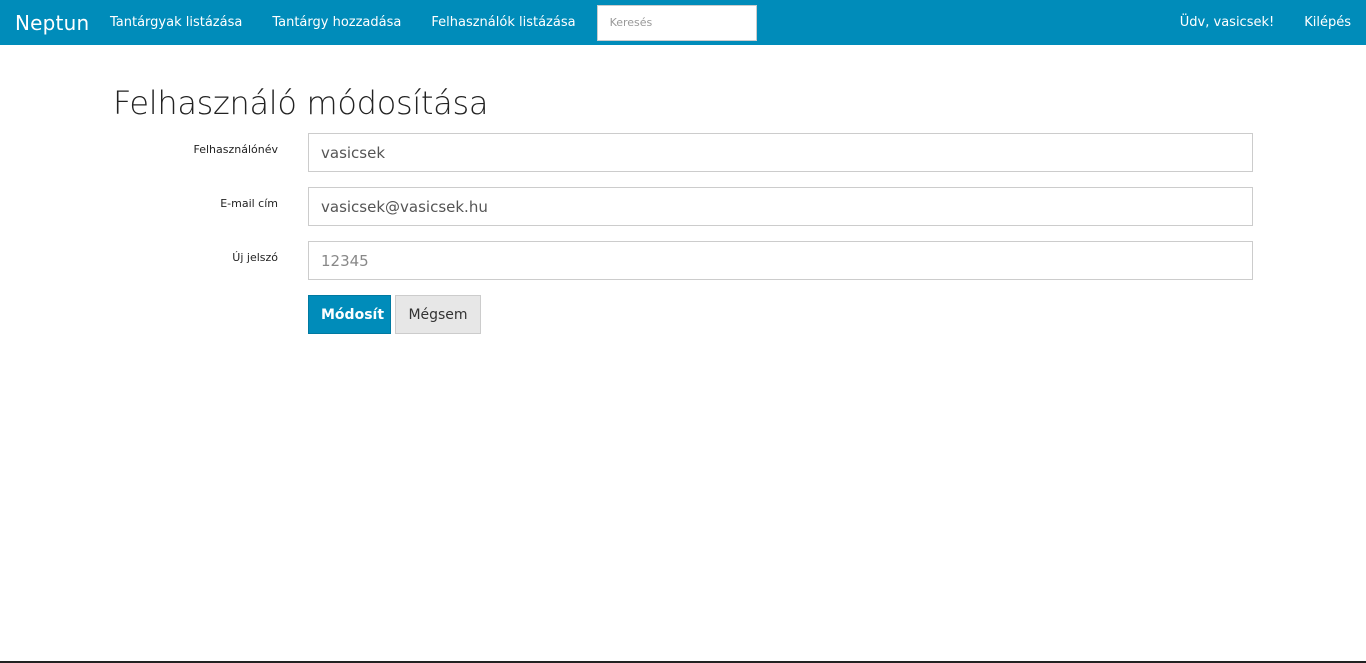 This screenshot has width=1366, height=663. I want to click on username-field, so click(780, 152).